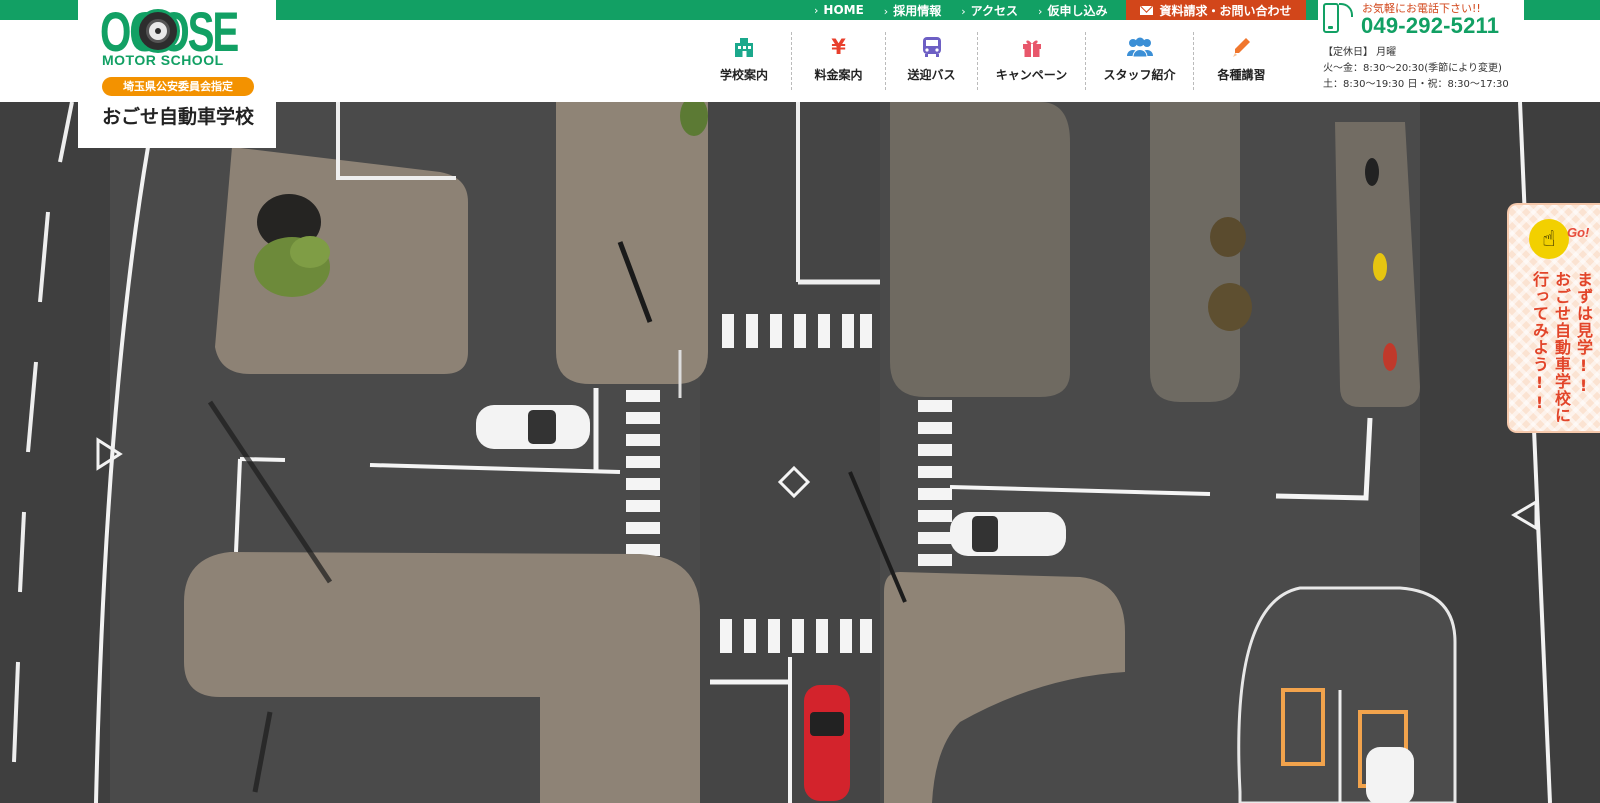 This screenshot has height=803, width=1600. I want to click on banner-line-2: おごせ自動車学校に, so click(1561, 347).